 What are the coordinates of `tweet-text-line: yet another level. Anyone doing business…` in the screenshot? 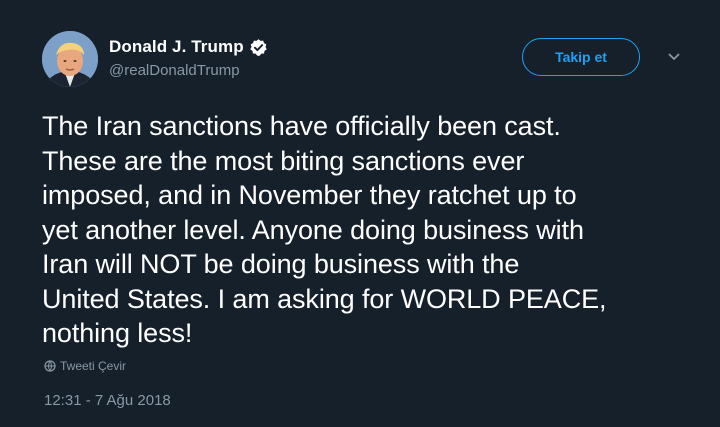 It's located at (313, 229).